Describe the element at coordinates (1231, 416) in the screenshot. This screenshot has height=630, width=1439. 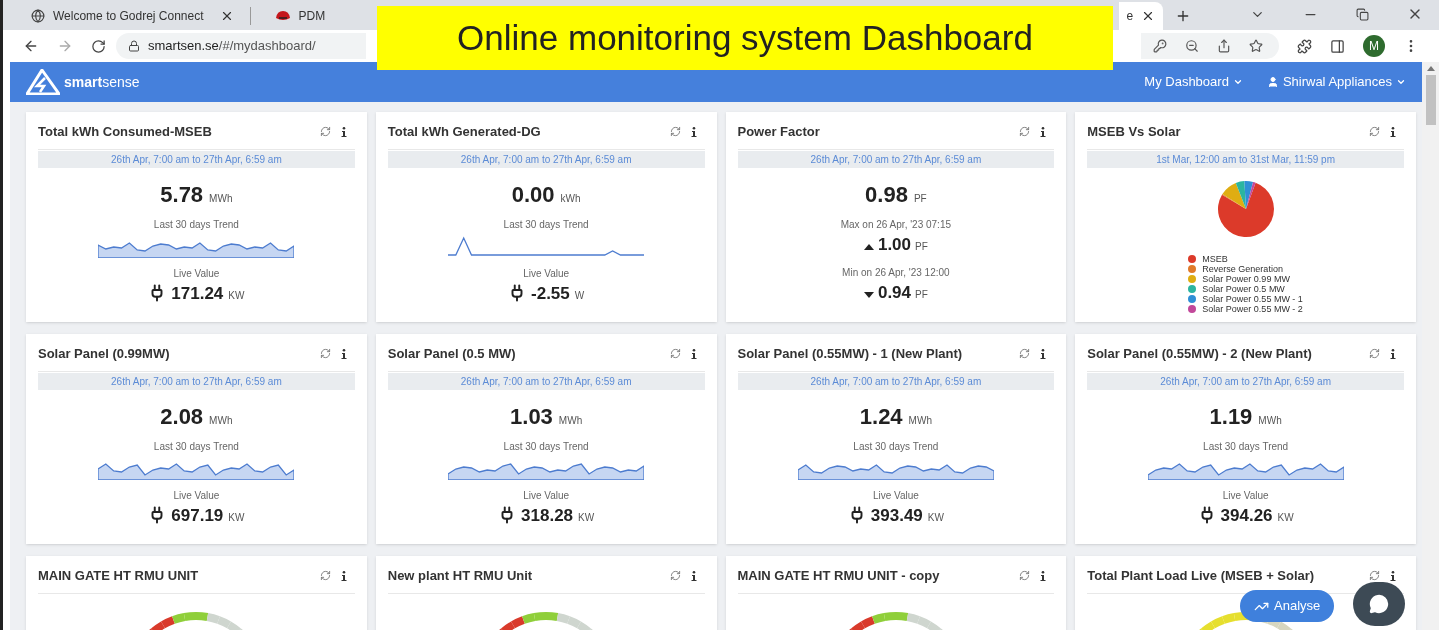
I see `metric-value: 1.19` at that location.